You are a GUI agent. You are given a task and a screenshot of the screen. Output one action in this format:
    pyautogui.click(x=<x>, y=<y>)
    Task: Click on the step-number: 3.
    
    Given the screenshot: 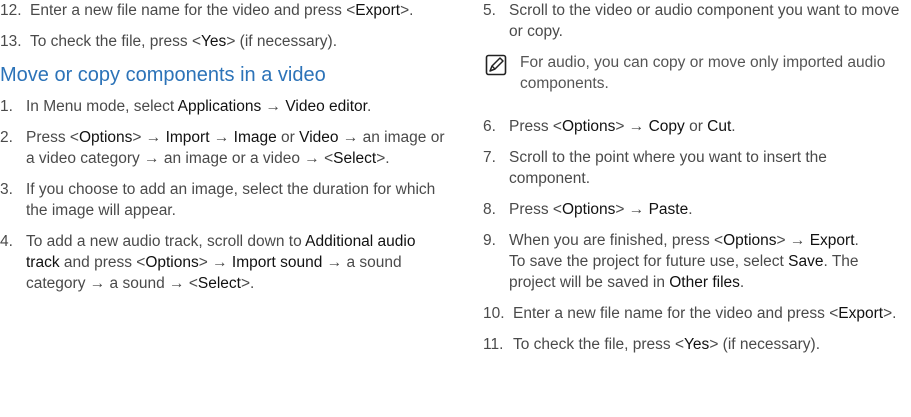 What is the action you would take?
    pyautogui.click(x=6, y=189)
    